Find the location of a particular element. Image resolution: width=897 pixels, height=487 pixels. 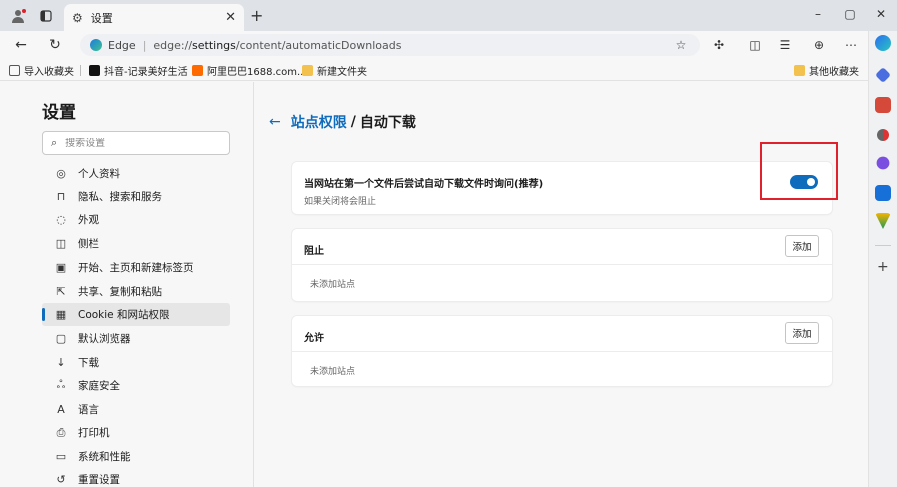

search-input is located at coordinates (140, 143).